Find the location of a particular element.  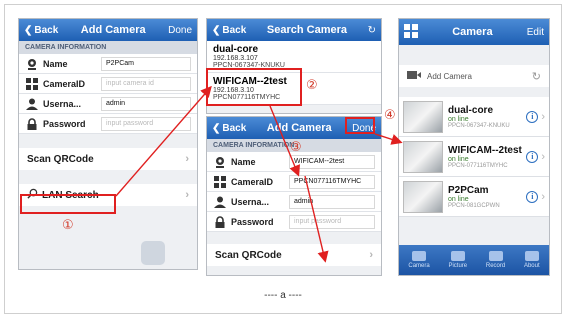

nav-bar: ❮ Back Search Camera ↻ is located at coordinates (294, 30).